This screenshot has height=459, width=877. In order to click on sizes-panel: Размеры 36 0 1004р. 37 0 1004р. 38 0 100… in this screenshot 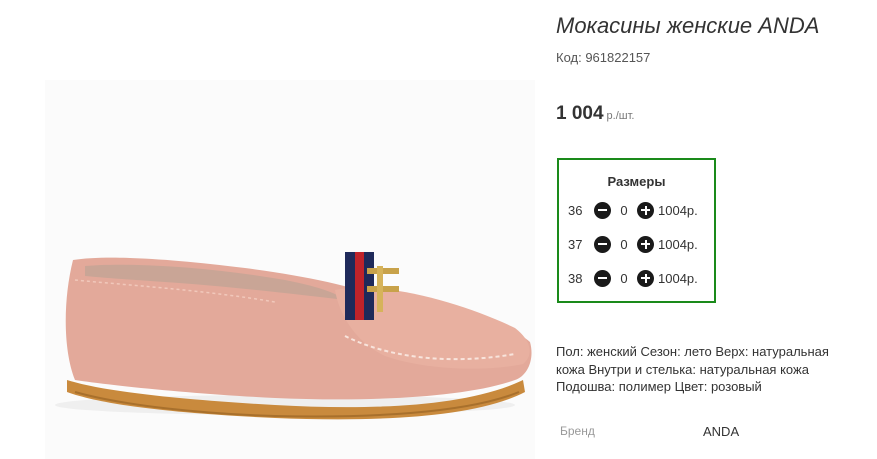, I will do `click(636, 230)`.